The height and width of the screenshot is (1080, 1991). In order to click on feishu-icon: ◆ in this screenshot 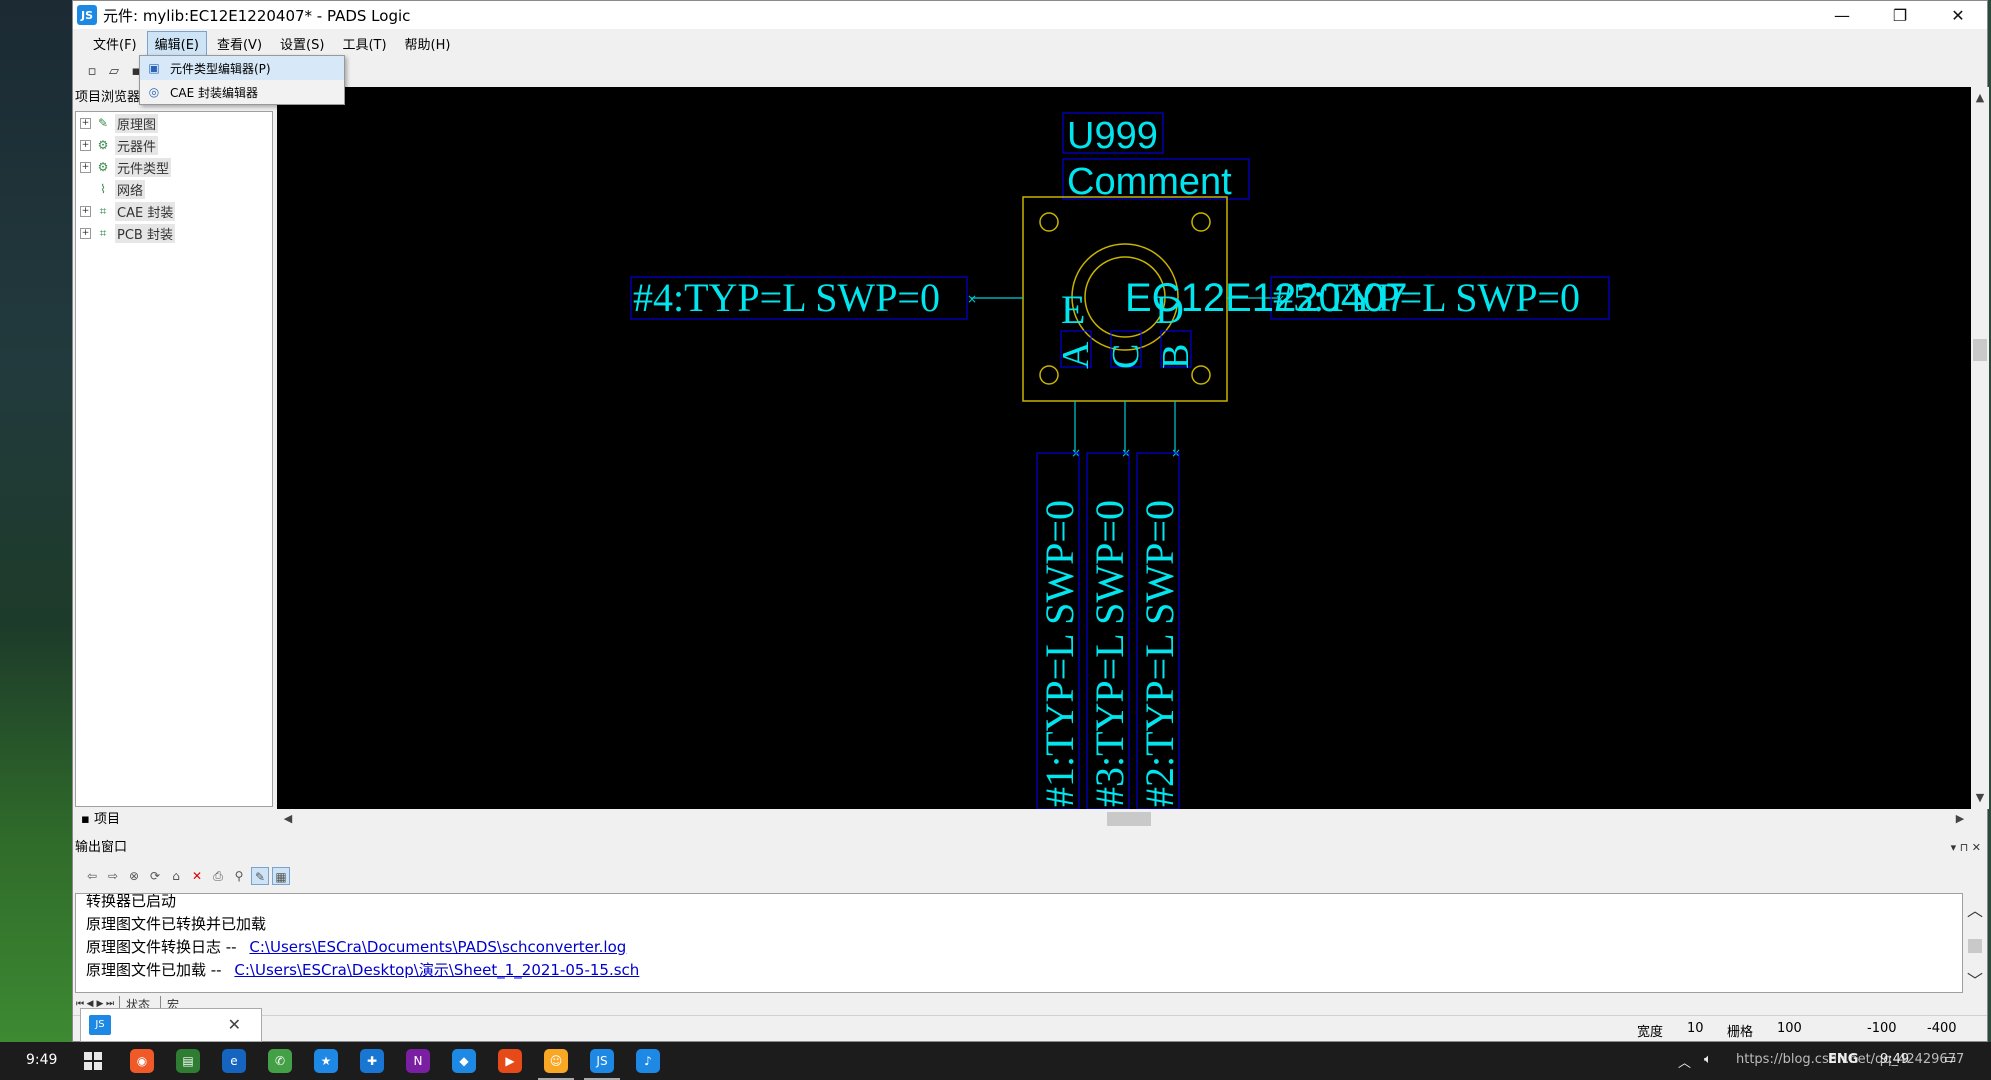, I will do `click(464, 1061)`.